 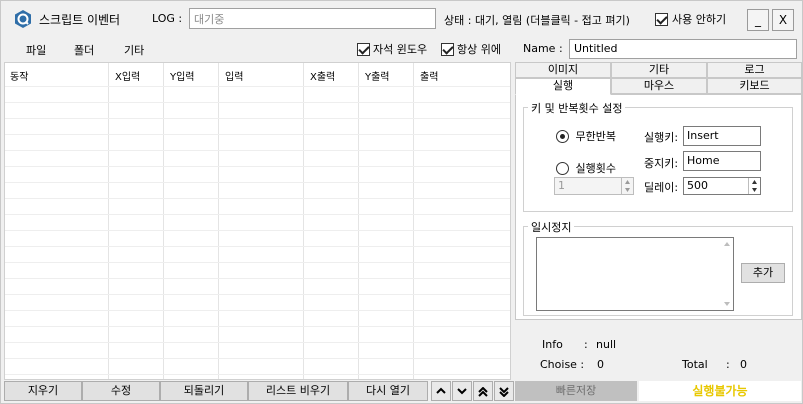 I want to click on table-header-input: 입력, so click(x=234, y=75).